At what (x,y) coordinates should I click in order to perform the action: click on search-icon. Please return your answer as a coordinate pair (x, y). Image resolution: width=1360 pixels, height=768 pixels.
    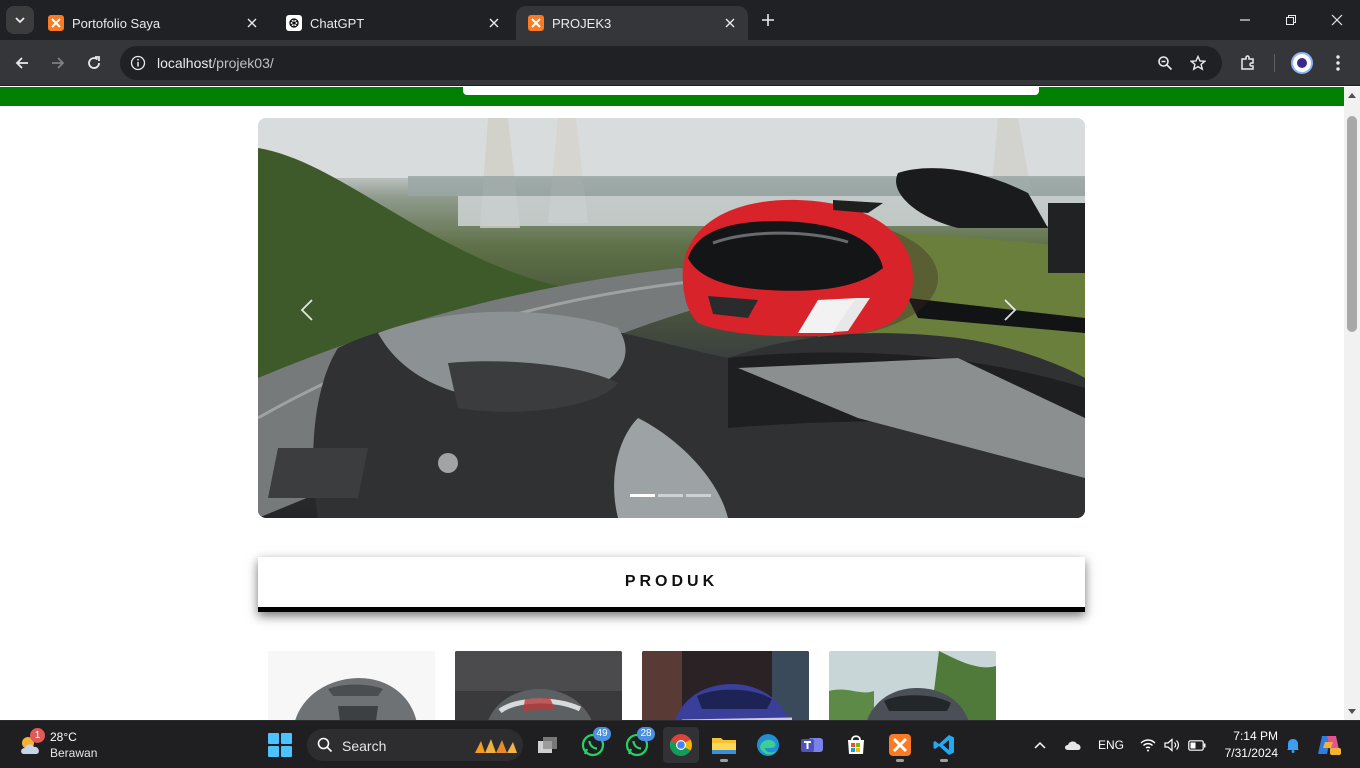
    Looking at the image, I should click on (325, 745).